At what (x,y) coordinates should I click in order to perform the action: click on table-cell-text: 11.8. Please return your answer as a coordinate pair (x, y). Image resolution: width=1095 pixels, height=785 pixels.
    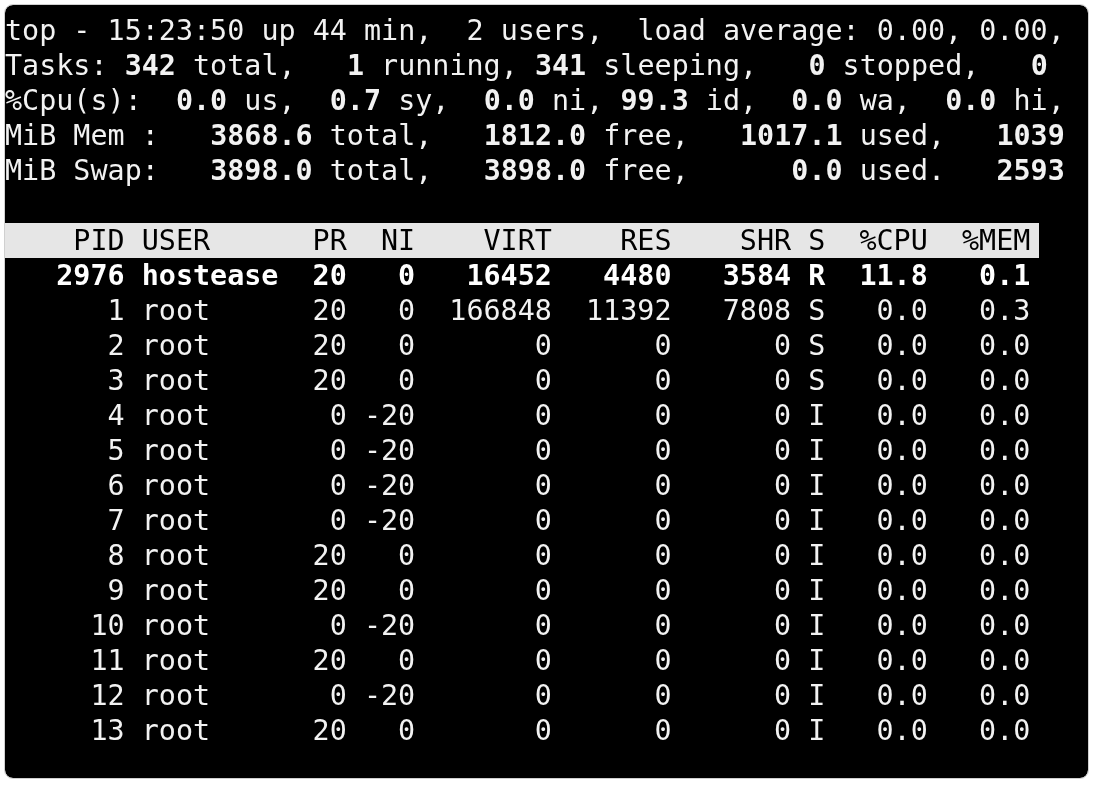
    Looking at the image, I should click on (893, 275).